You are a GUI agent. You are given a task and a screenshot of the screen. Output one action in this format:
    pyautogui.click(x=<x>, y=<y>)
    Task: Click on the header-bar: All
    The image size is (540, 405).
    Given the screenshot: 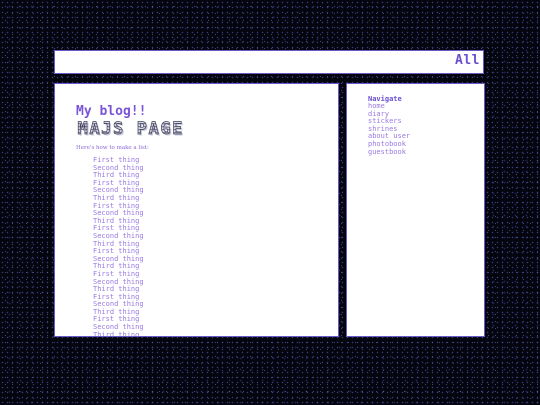 What is the action you would take?
    pyautogui.click(x=269, y=62)
    